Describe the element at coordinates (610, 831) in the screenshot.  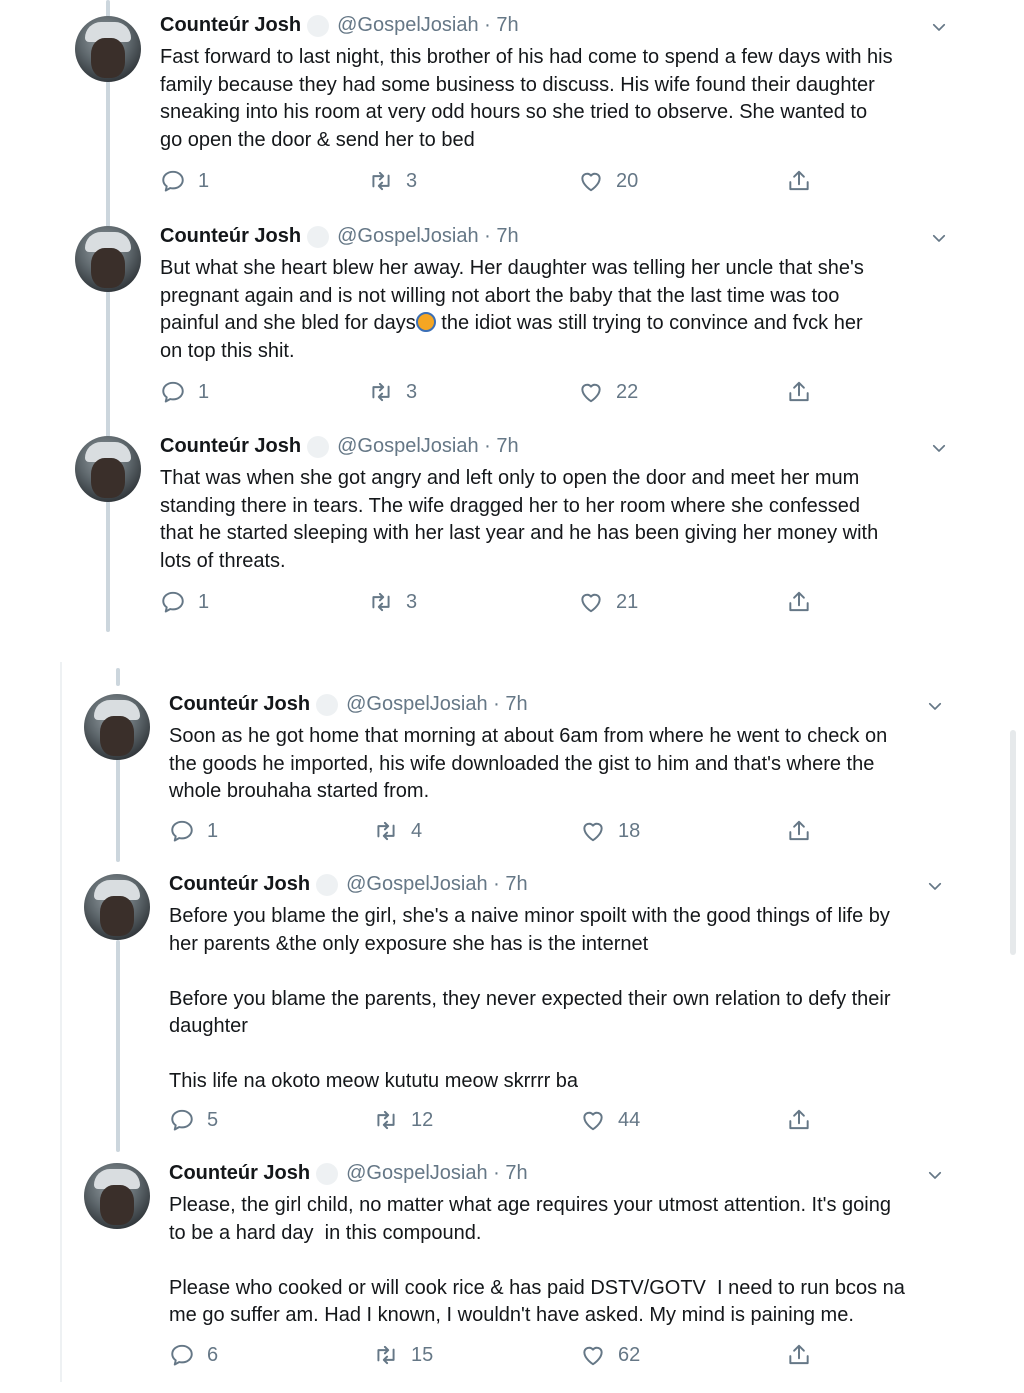
I see `like-button: 18` at that location.